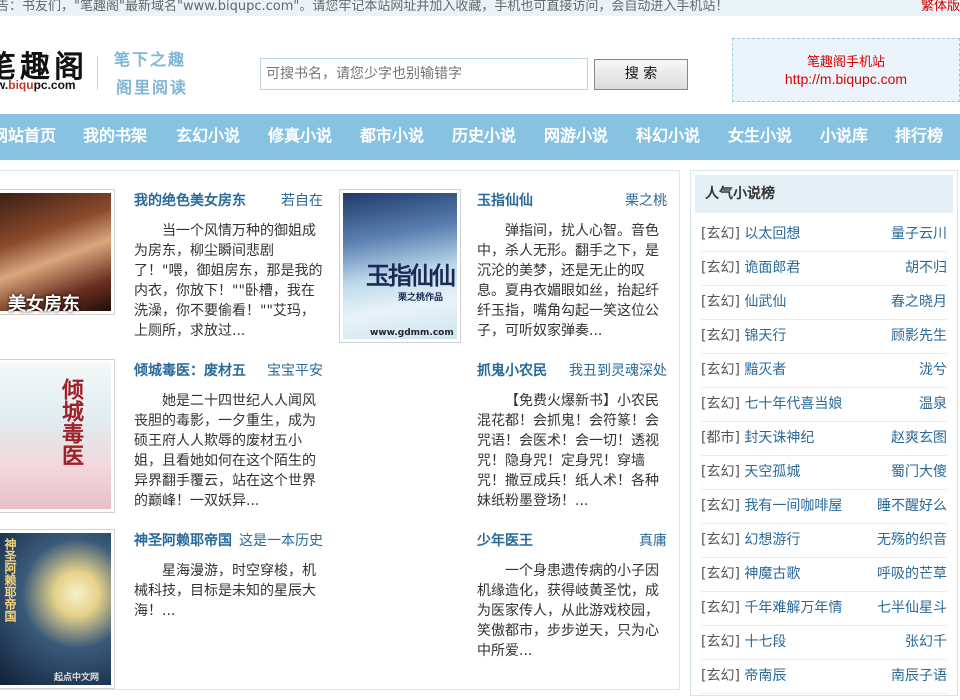 The width and height of the screenshot is (960, 700). I want to click on rank-item: [都市] 封天诛神纪 赵爽玄图, so click(824, 439).